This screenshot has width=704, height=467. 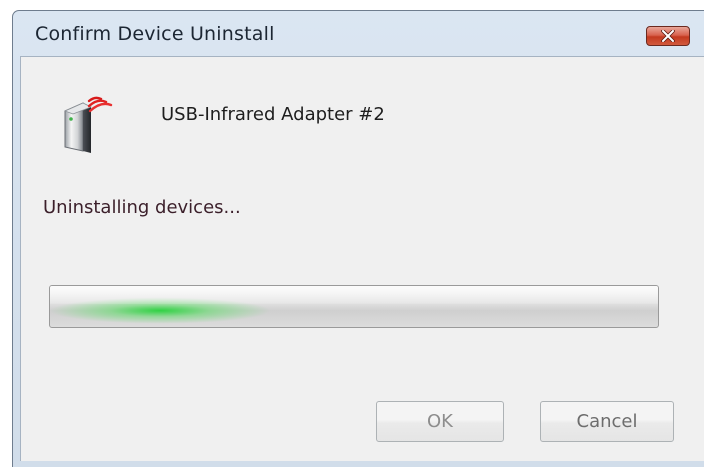 What do you see at coordinates (358, 33) in the screenshot?
I see `title-bar: Confirm Device Uninstall` at bounding box center [358, 33].